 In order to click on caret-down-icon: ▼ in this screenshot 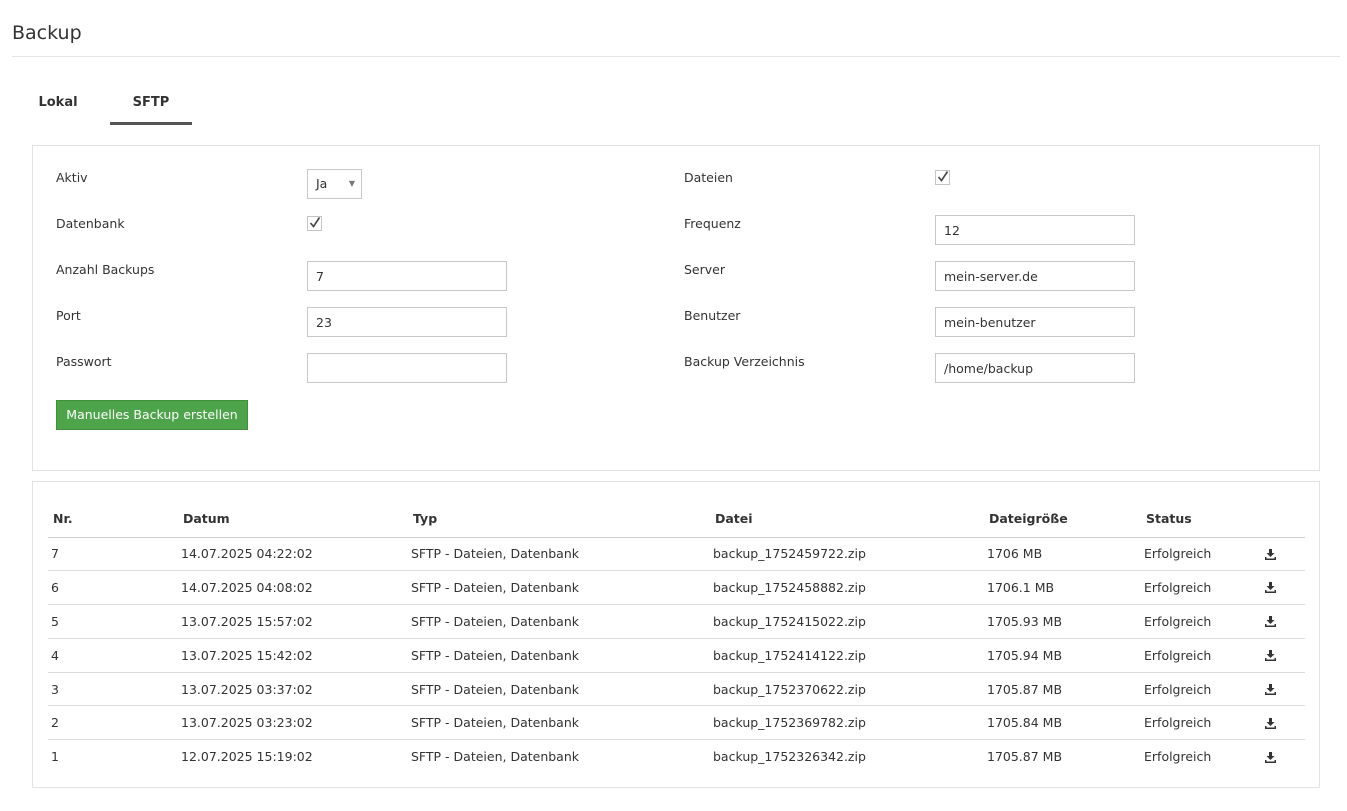, I will do `click(351, 183)`.